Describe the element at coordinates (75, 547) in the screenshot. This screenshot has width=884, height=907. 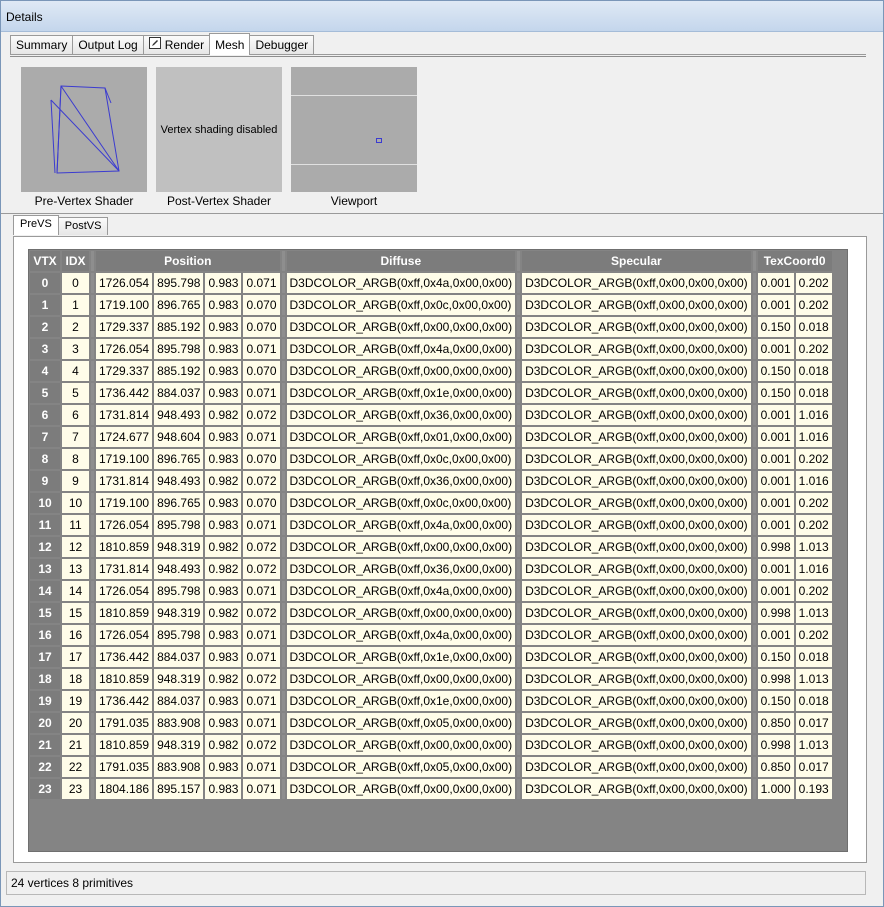
I see `table-cell: 12` at that location.